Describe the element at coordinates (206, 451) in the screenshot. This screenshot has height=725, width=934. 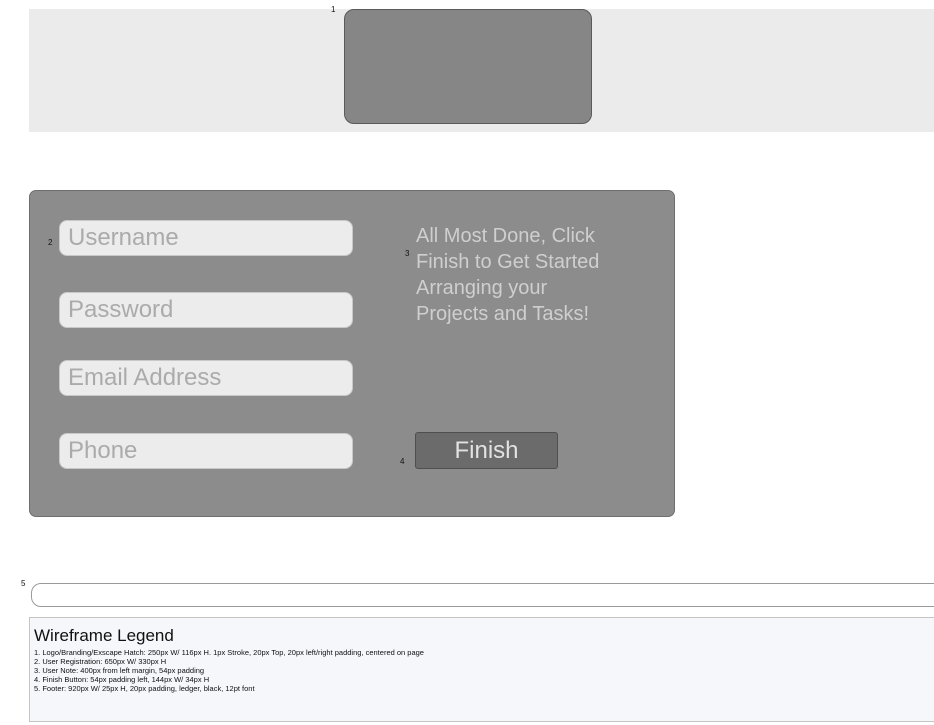
I see `phone-field` at that location.